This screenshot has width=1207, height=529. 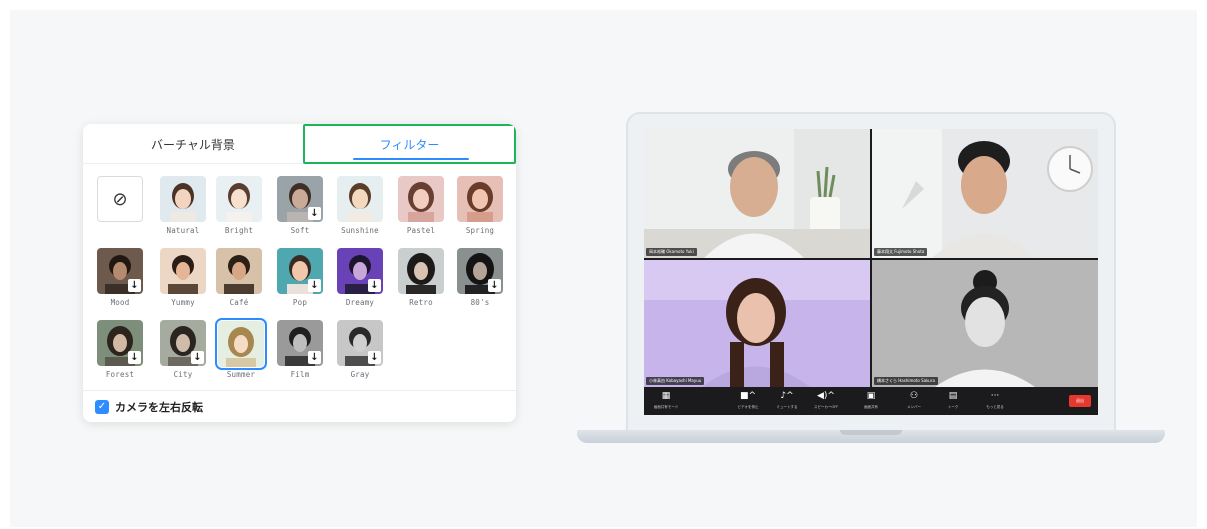 I want to click on panel-footer: ✓ カメラを左右反転, so click(x=299, y=406).